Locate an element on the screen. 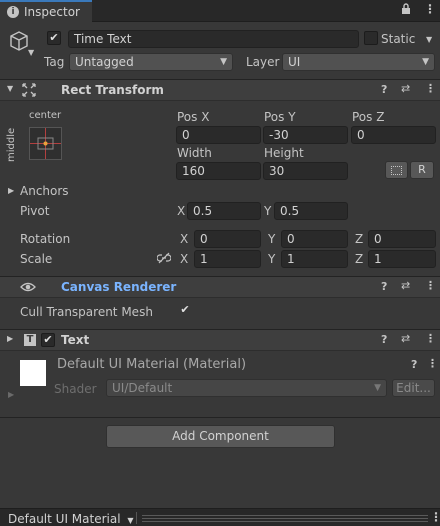 This screenshot has height=526, width=440. rotation-x-field: 0 is located at coordinates (227, 239).